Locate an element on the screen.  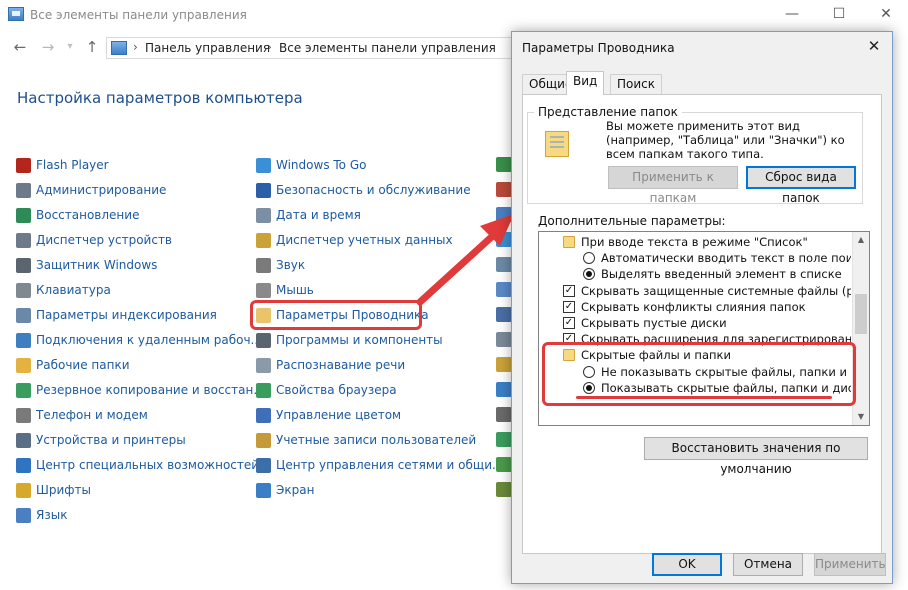
tree-row-label: При вводе текста в режиме "Список" is located at coordinates (694, 242).